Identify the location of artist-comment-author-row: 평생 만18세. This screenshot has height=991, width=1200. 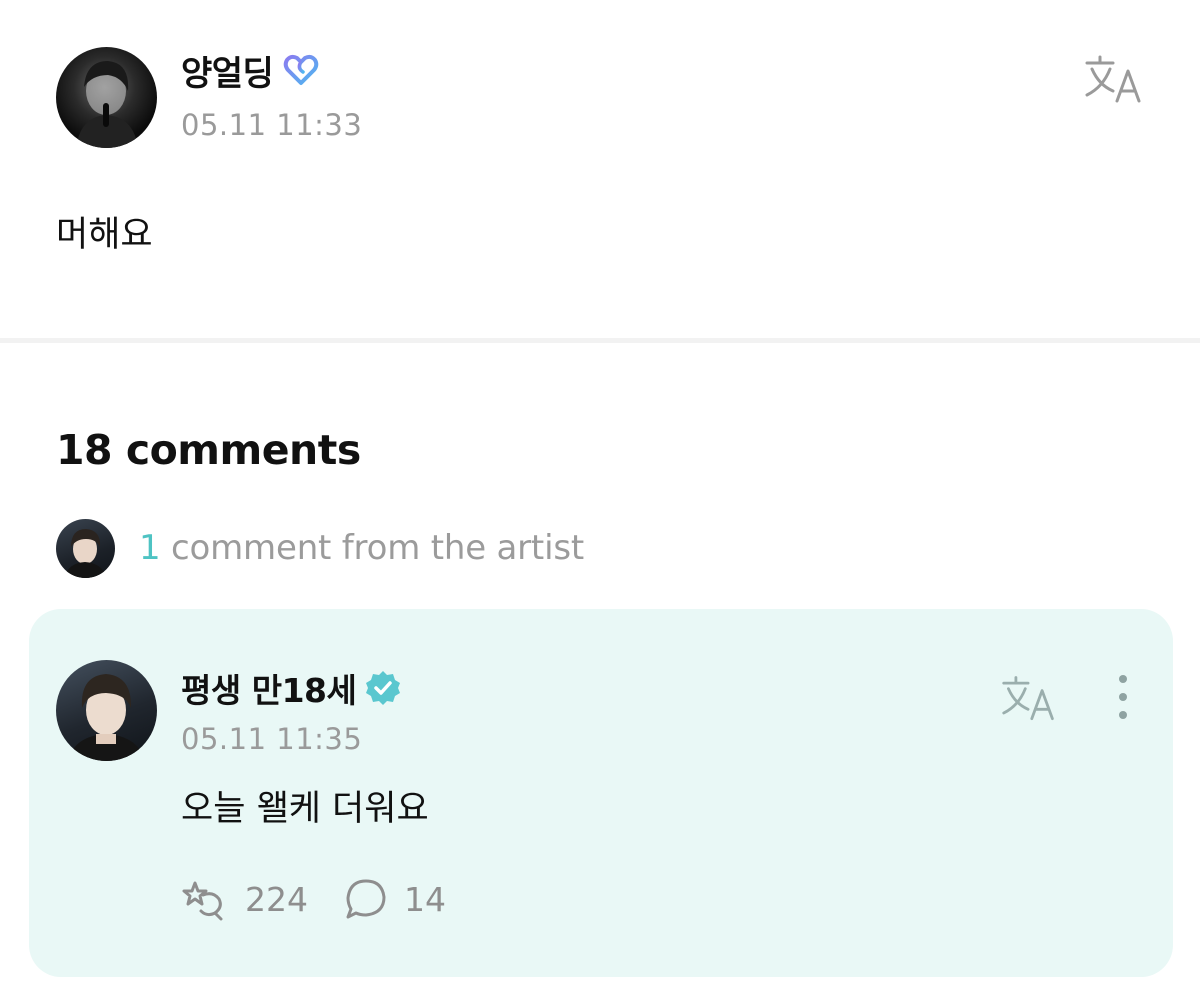
(291, 688).